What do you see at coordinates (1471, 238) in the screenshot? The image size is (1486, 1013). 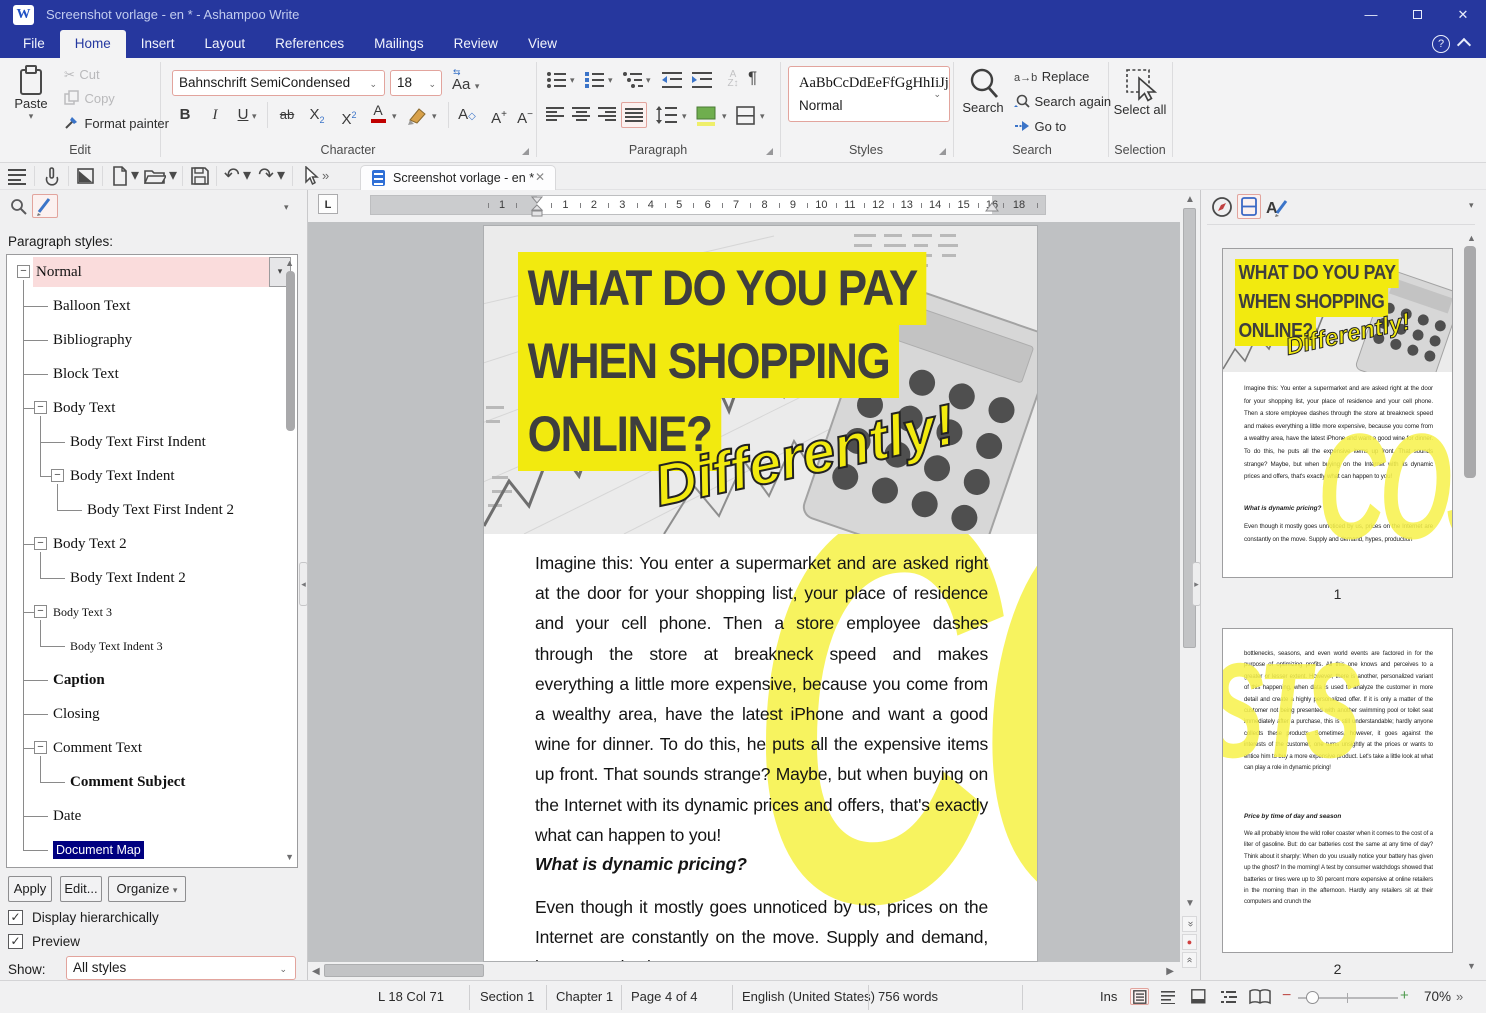 I see `panel-scroll-up-icon: ▲` at bounding box center [1471, 238].